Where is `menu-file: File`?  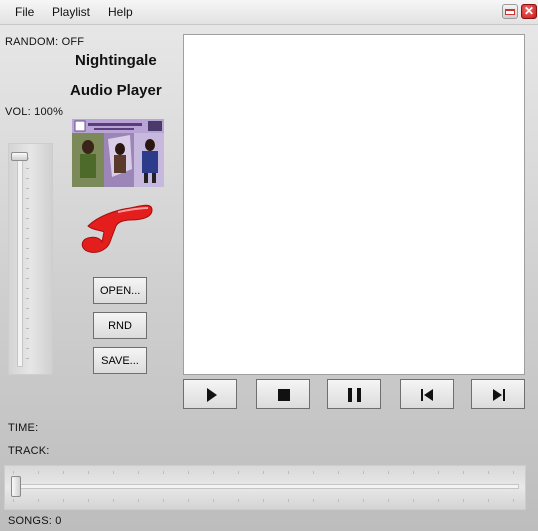
menu-file: File is located at coordinates (24, 12).